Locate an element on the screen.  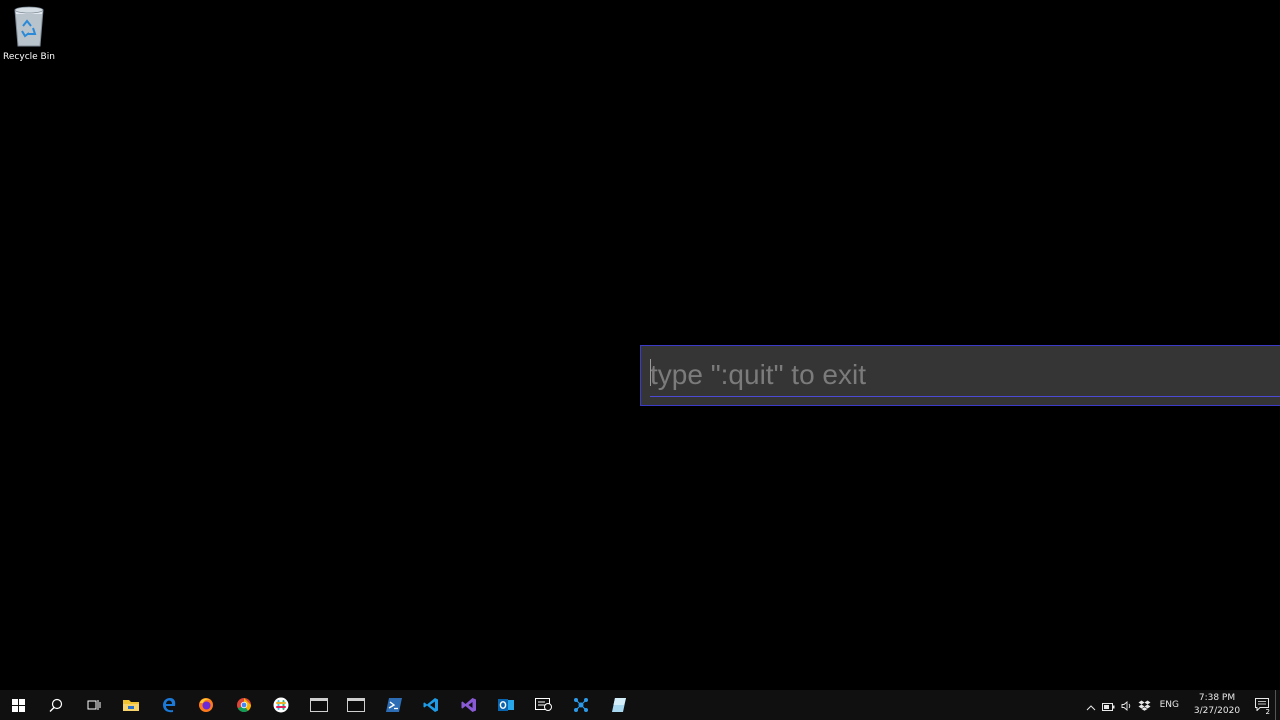
clock: 7:38 PM 3/27/2020 is located at coordinates (1217, 705).